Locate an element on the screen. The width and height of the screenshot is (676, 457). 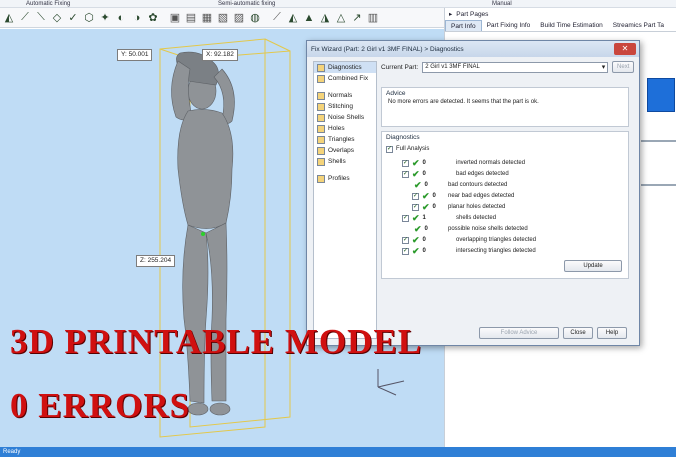
cube-box-icon: ▦ is located at coordinates (207, 18).